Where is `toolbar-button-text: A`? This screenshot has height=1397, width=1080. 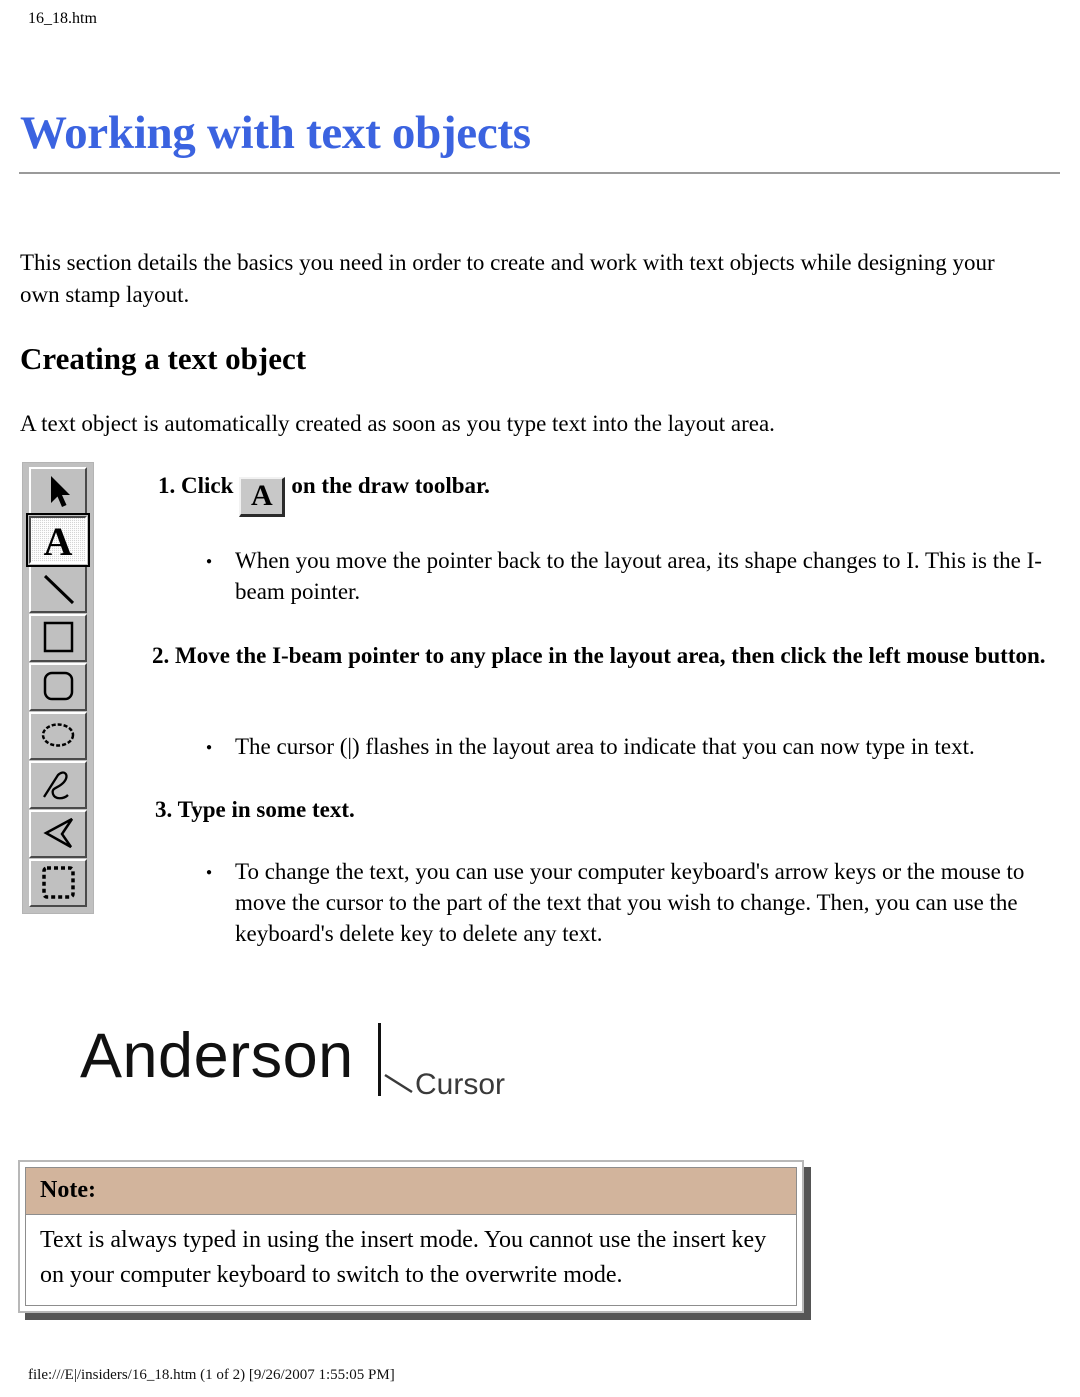 toolbar-button-text: A is located at coordinates (58, 540).